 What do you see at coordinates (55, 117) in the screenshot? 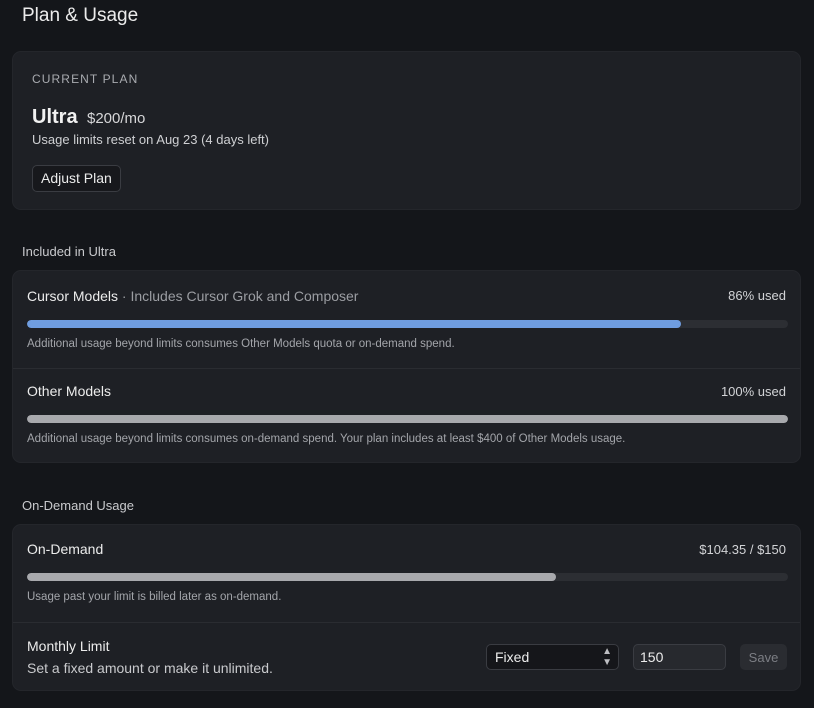
I see `plan-name: Ultra` at bounding box center [55, 117].